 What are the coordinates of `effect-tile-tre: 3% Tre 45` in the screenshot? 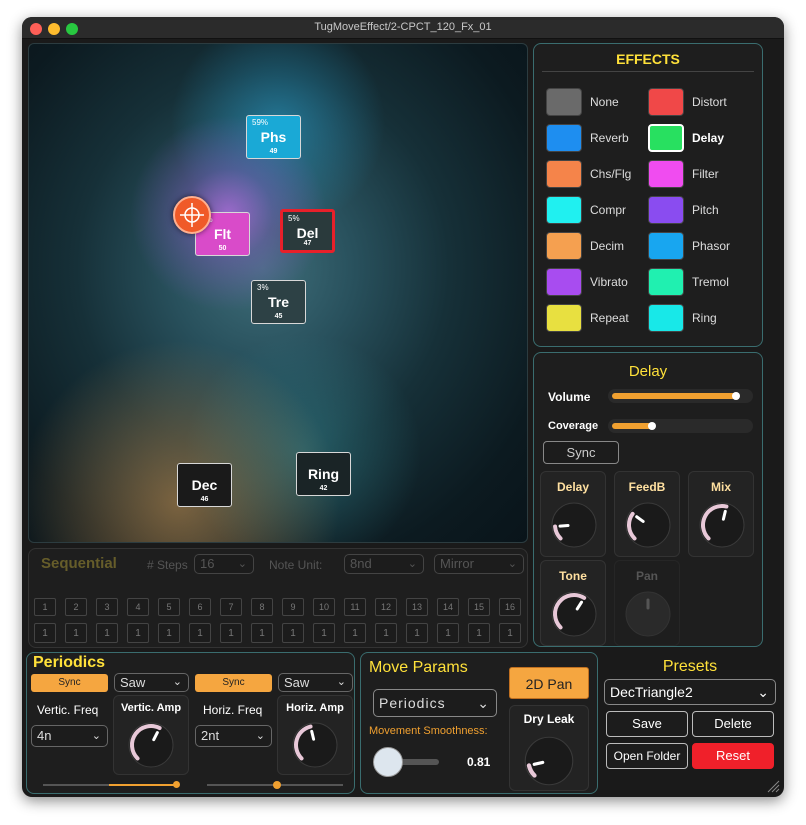 It's located at (278, 302).